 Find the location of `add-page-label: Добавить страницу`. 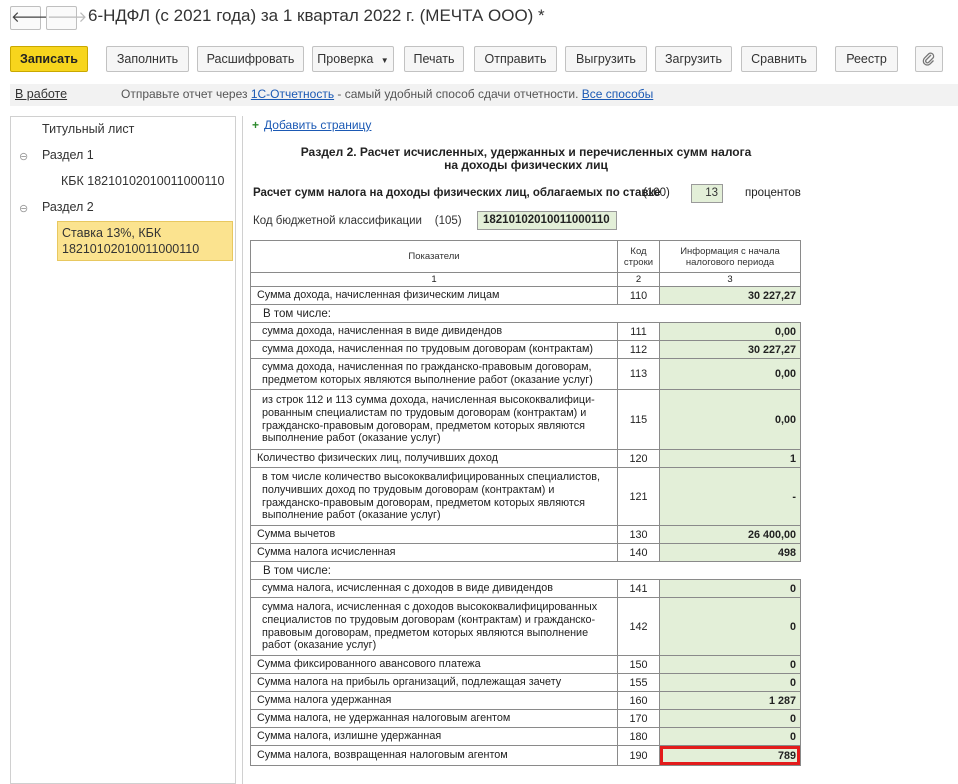

add-page-label: Добавить страницу is located at coordinates (318, 125).